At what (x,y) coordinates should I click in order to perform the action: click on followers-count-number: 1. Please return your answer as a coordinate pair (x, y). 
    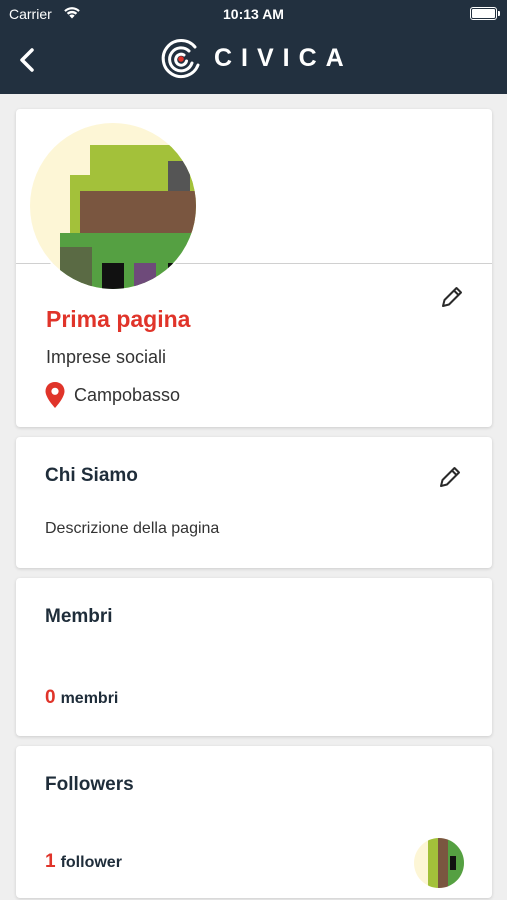
    Looking at the image, I should click on (50, 861).